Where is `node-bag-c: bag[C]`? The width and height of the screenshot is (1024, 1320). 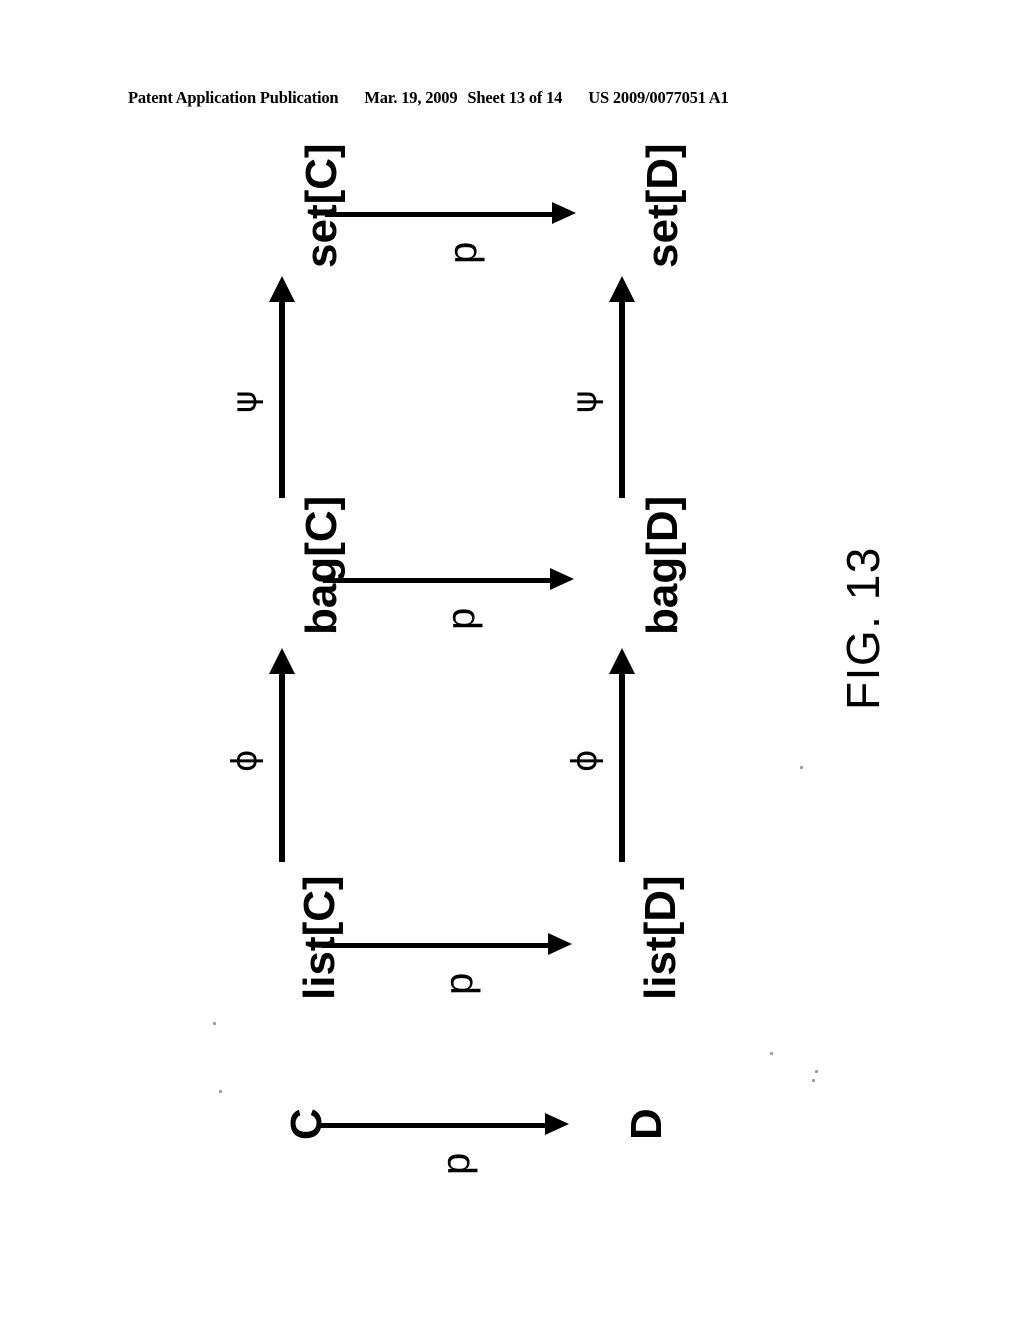
node-bag-c: bag[C] is located at coordinates (321, 565).